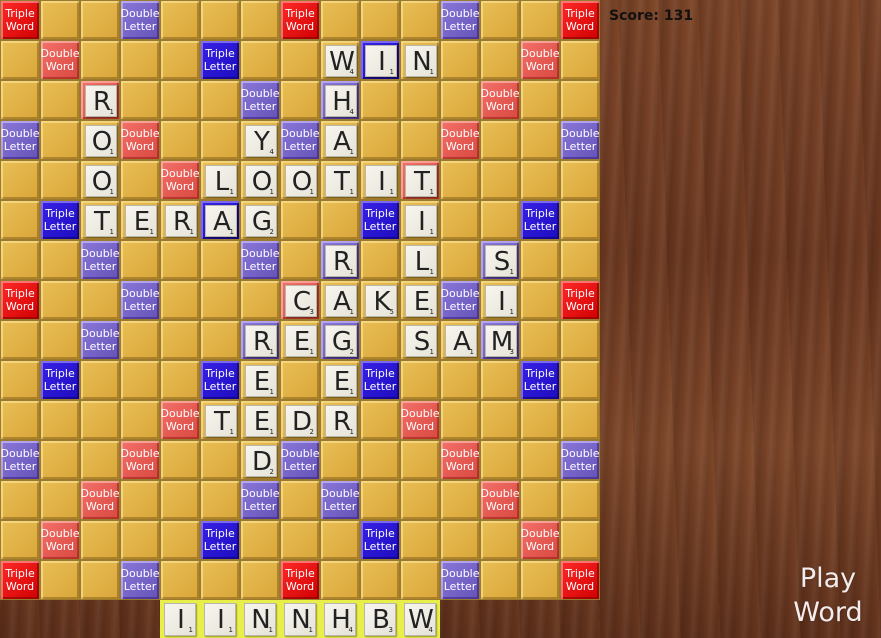 Image resolution: width=881 pixels, height=638 pixels. I want to click on board-cell-dw: T1, so click(420, 180).